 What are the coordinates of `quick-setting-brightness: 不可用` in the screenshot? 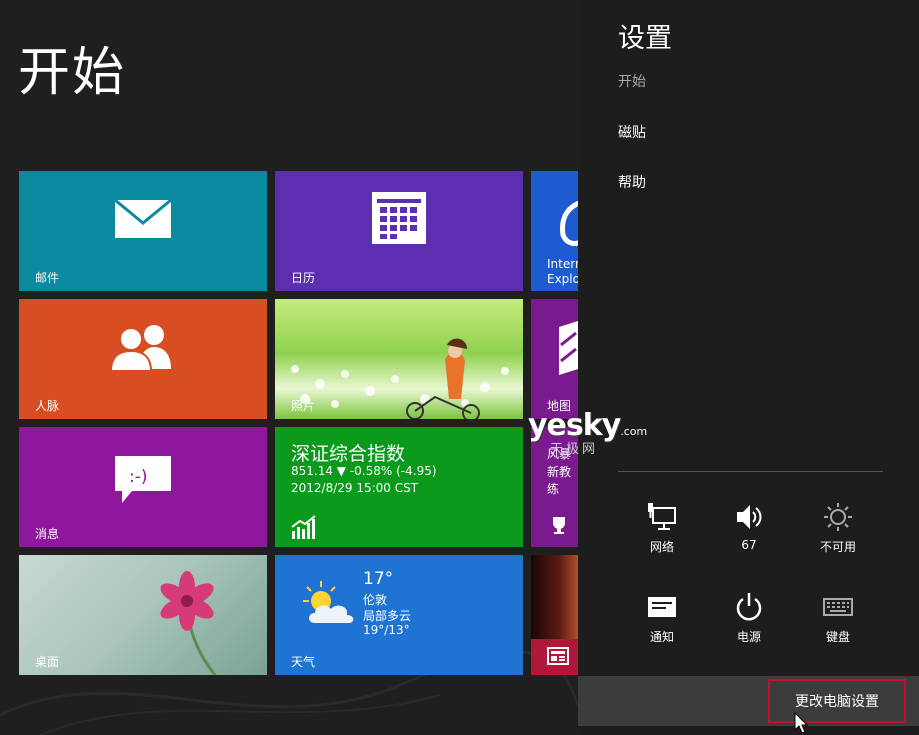 It's located at (838, 537).